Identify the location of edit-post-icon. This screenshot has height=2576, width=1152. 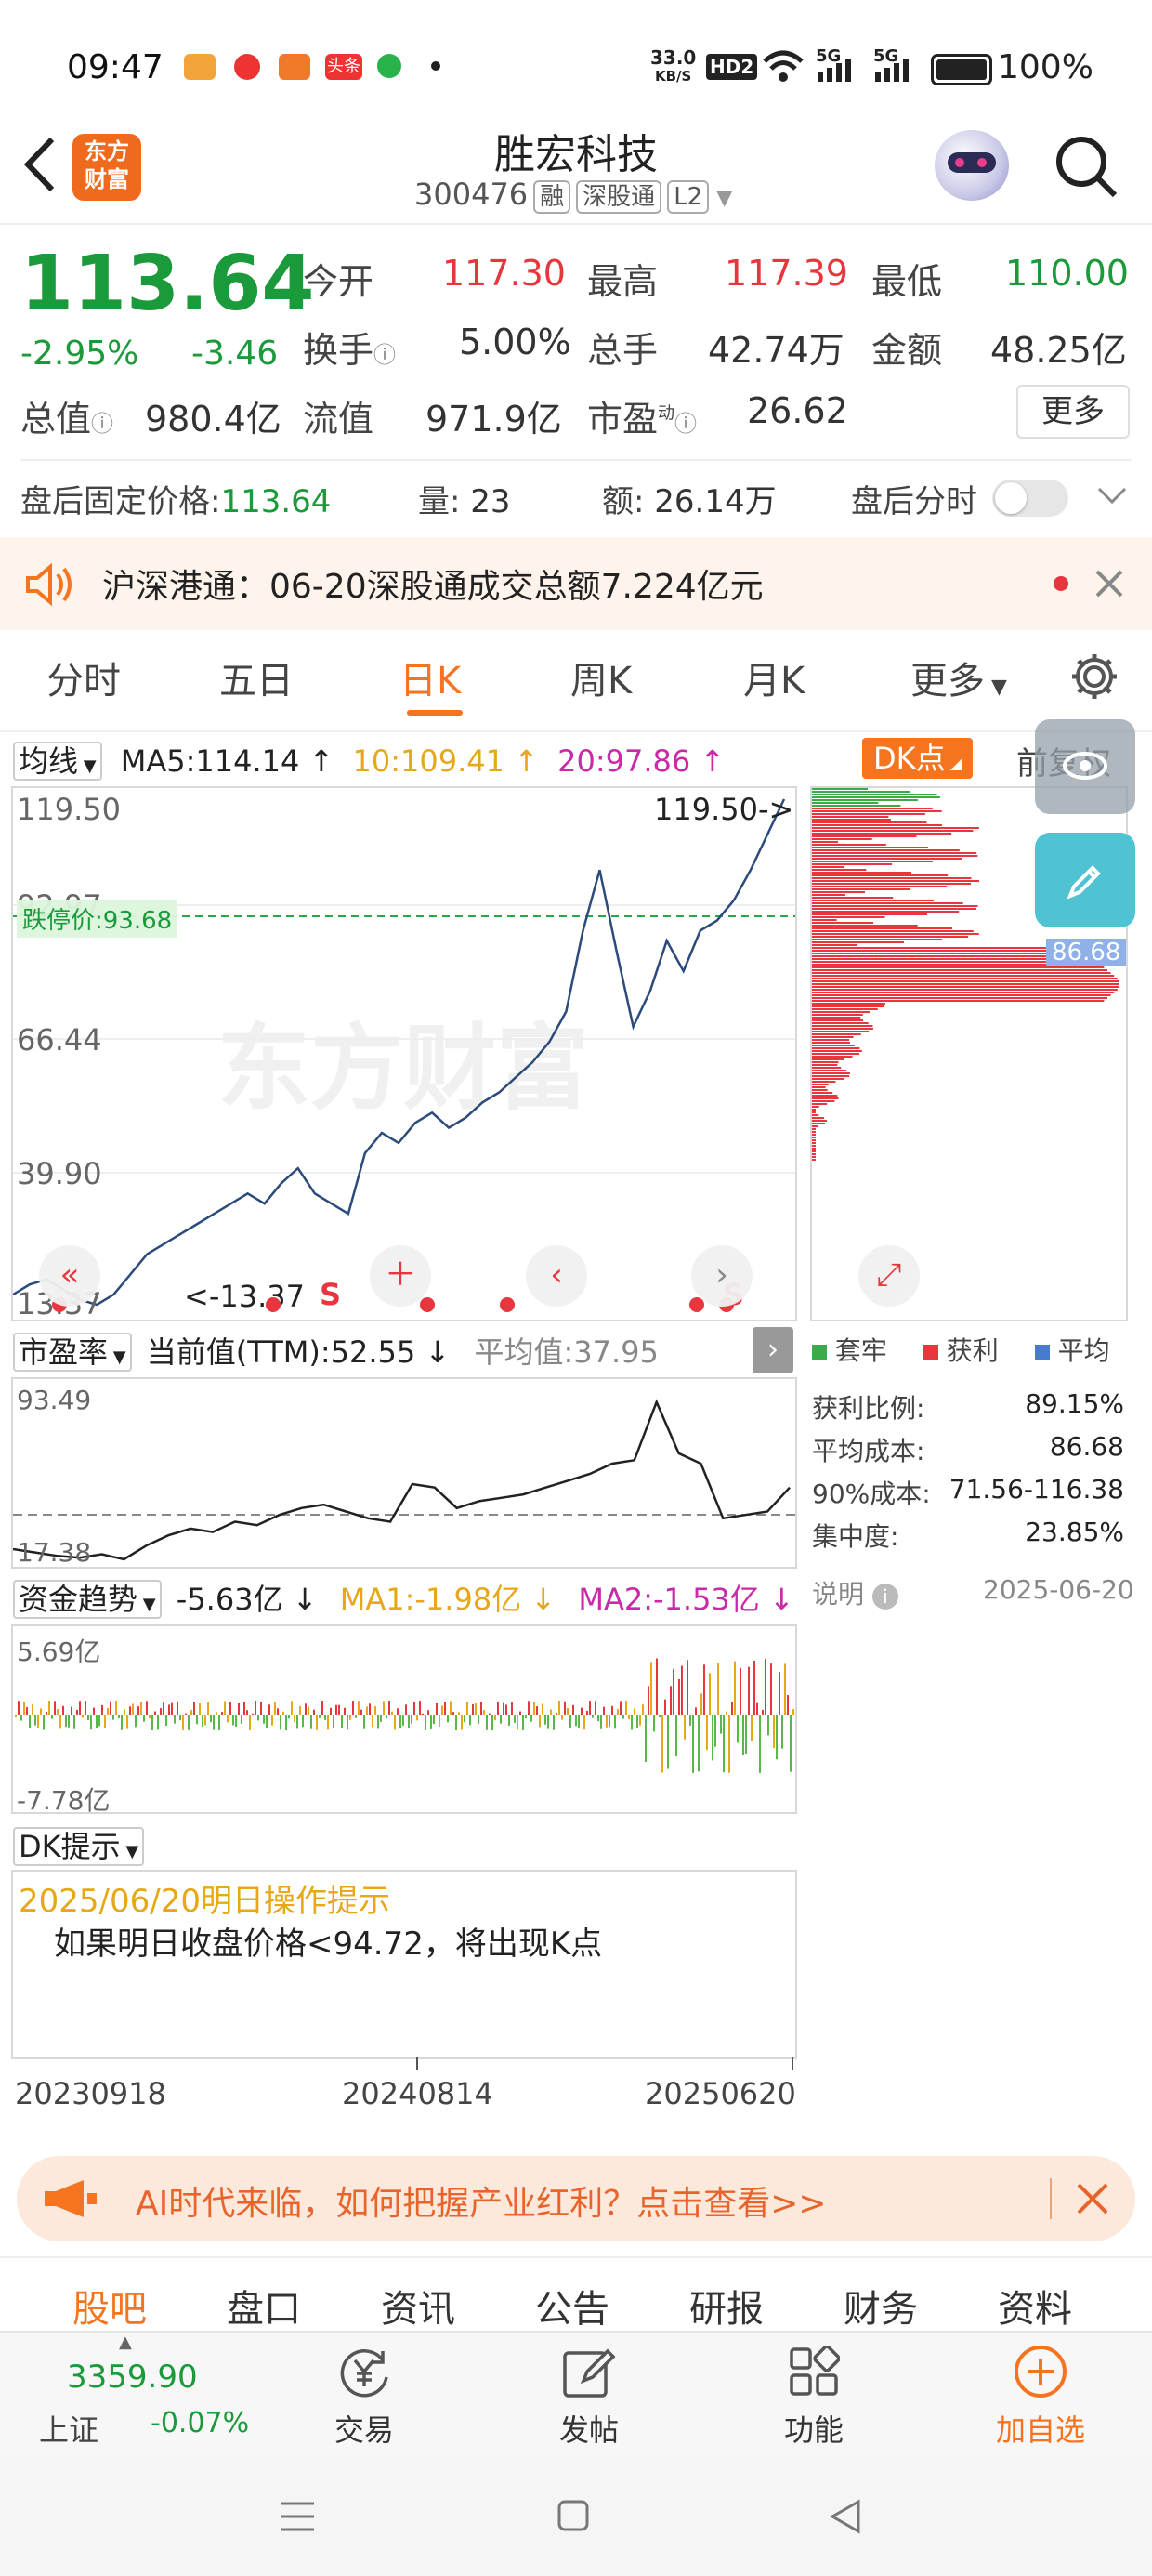
(589, 2373).